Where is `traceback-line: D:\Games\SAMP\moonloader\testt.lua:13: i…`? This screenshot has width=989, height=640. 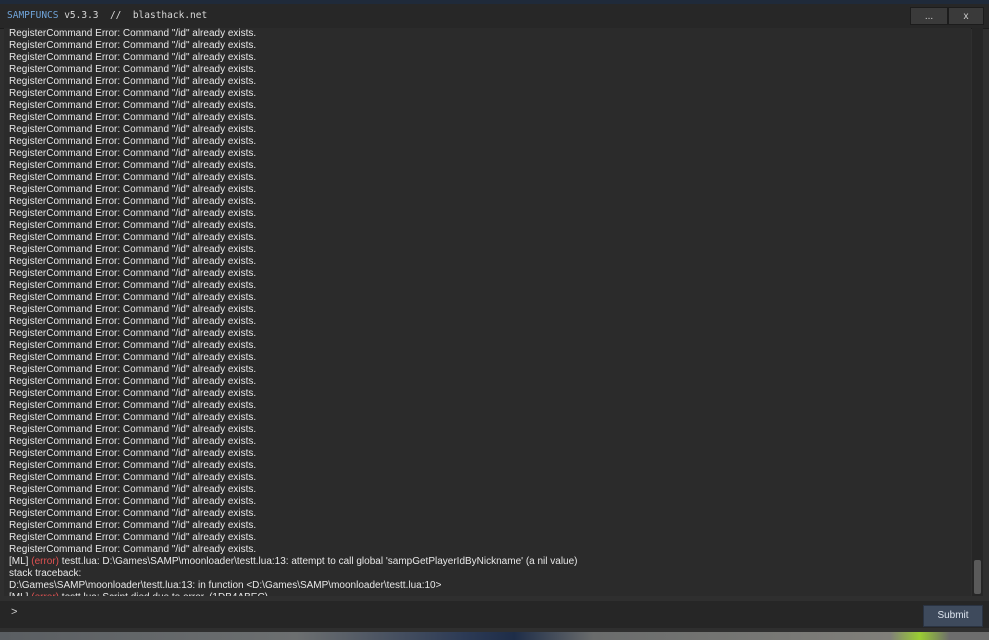
traceback-line: D:\Games\SAMP\moonloader\testt.lua:13: i… is located at coordinates (225, 585).